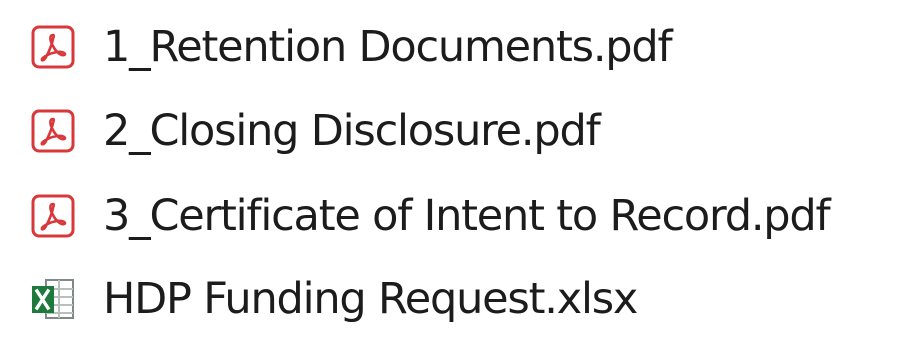 The image size is (918, 339). I want to click on file-name: 3_Certificate of Intent to Record.pdf, so click(467, 215).